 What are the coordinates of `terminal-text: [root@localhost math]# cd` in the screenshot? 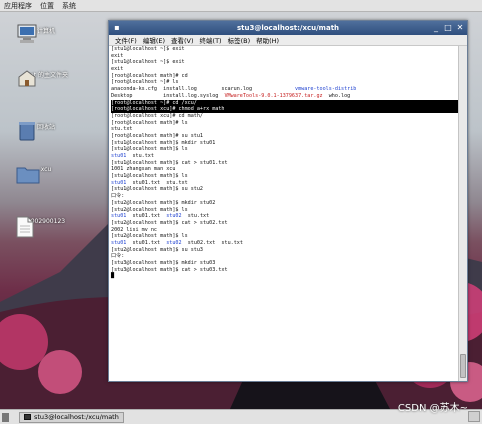 It's located at (149, 75).